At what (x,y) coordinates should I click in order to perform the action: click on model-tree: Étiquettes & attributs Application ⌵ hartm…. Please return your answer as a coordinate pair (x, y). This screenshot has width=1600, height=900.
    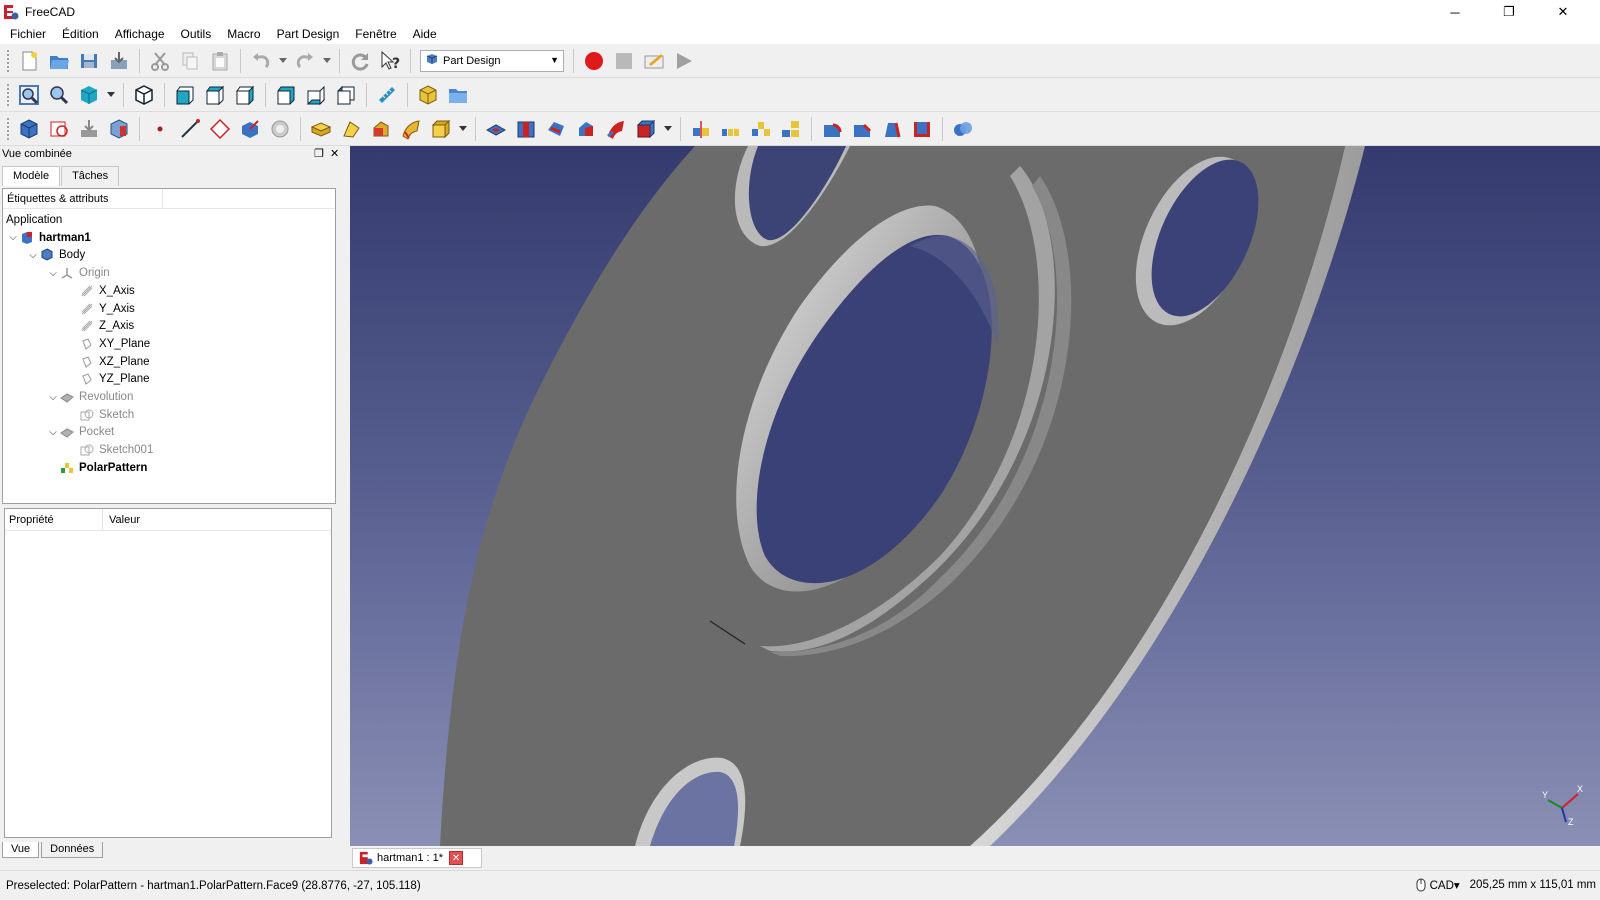
    Looking at the image, I should click on (169, 346).